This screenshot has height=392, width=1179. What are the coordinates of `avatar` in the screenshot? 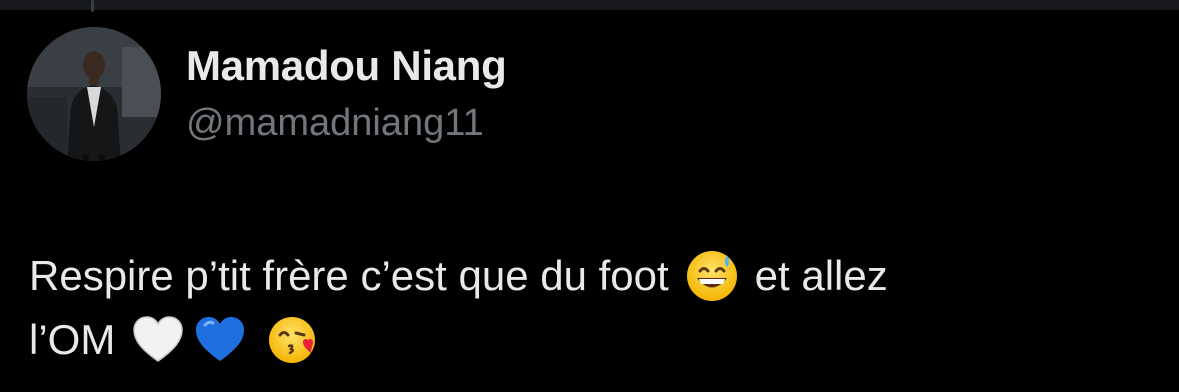 It's located at (94, 94).